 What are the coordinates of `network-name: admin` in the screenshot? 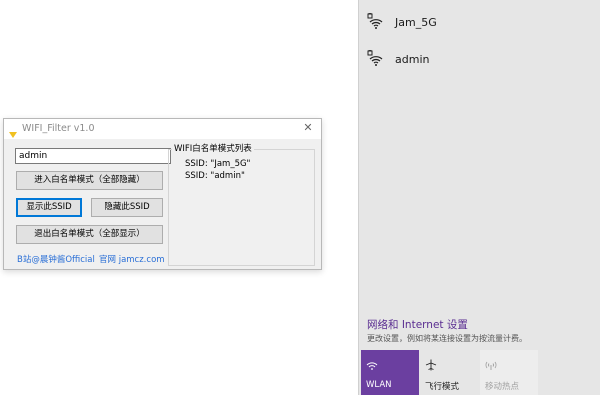 It's located at (412, 59).